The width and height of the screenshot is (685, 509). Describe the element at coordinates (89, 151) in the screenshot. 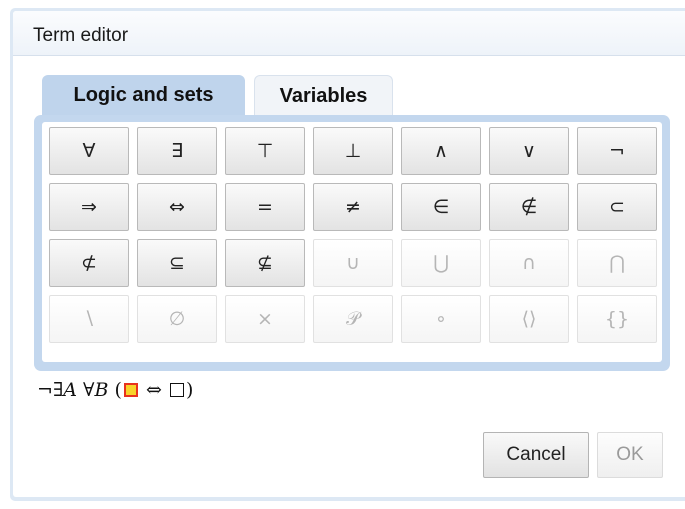

I see `symbol-button-forall: ∀` at that location.